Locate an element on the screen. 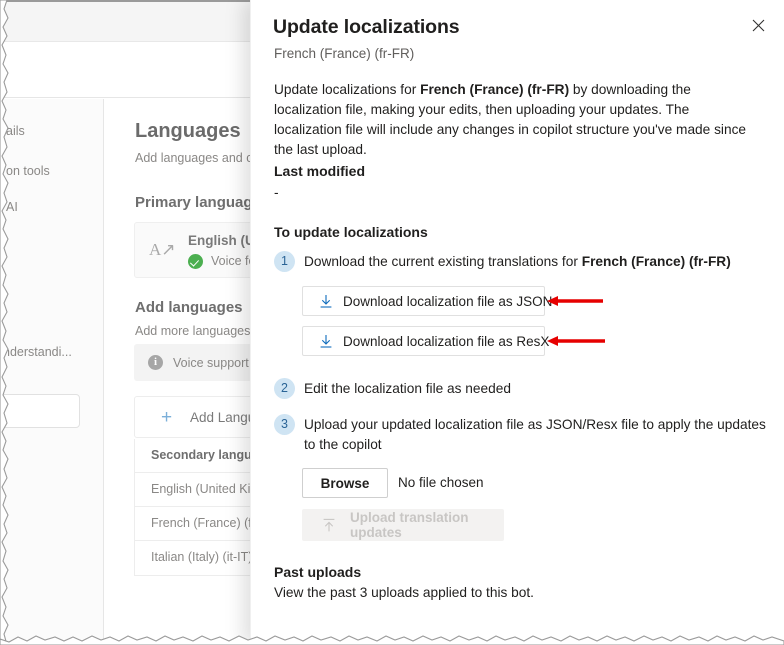 This screenshot has width=784, height=645. page-subtitle: Add languages and c is located at coordinates (194, 158).